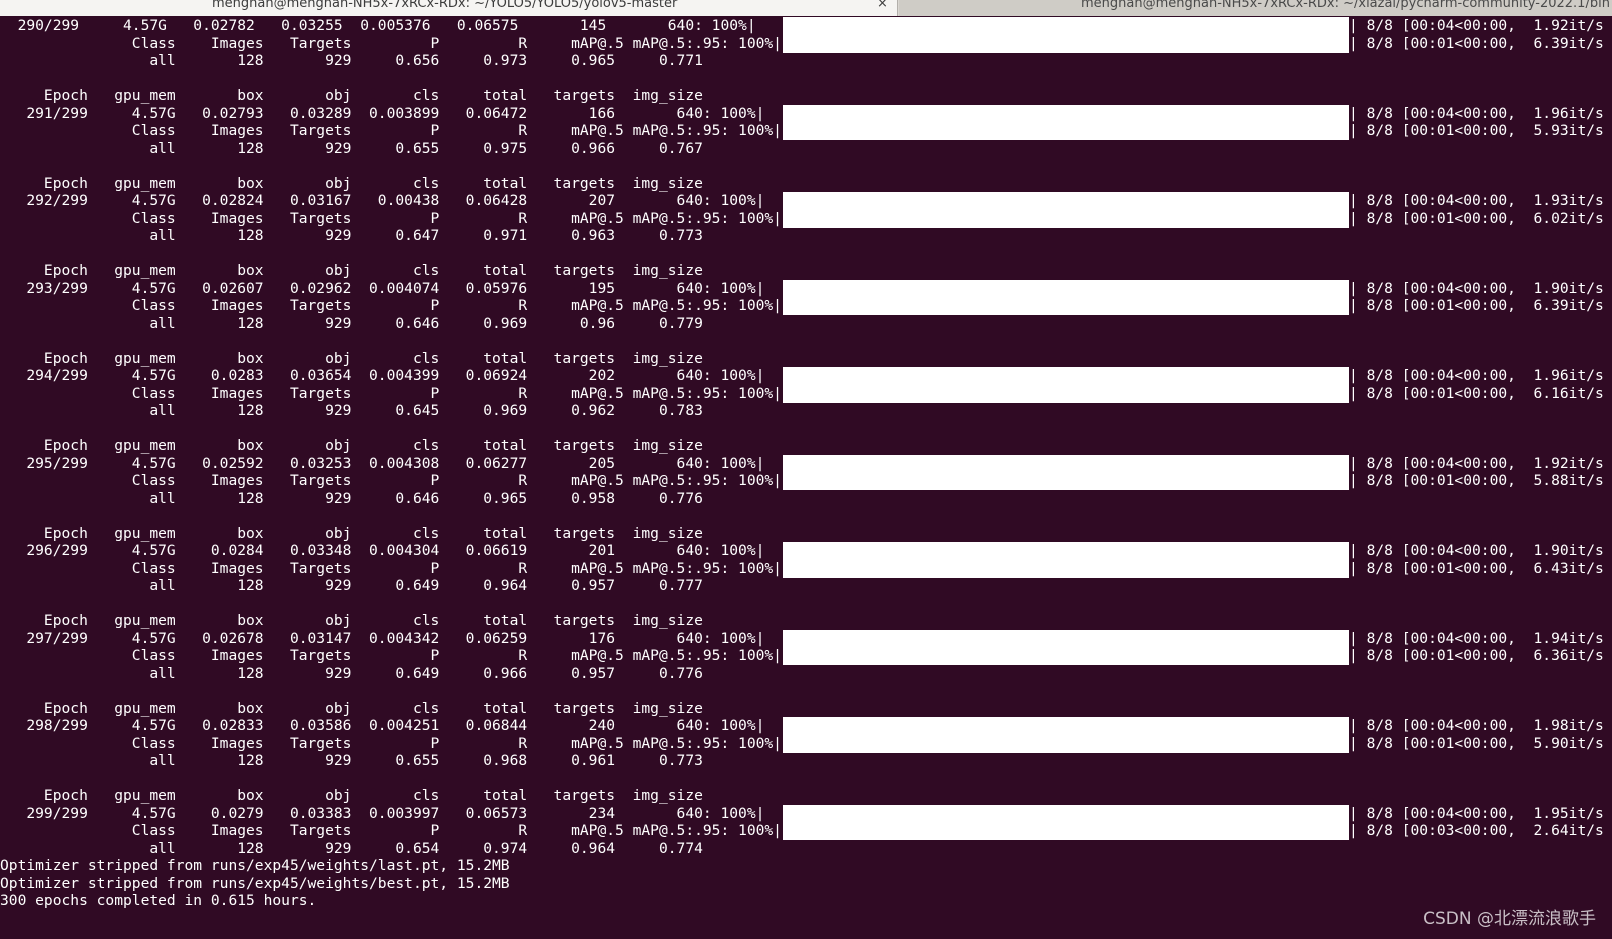 Image resolution: width=1612 pixels, height=939 pixels. What do you see at coordinates (1476, 638) in the screenshot?
I see `train-progress-stats: | 8/8 [00:04<00:00, 1.94it/s` at bounding box center [1476, 638].